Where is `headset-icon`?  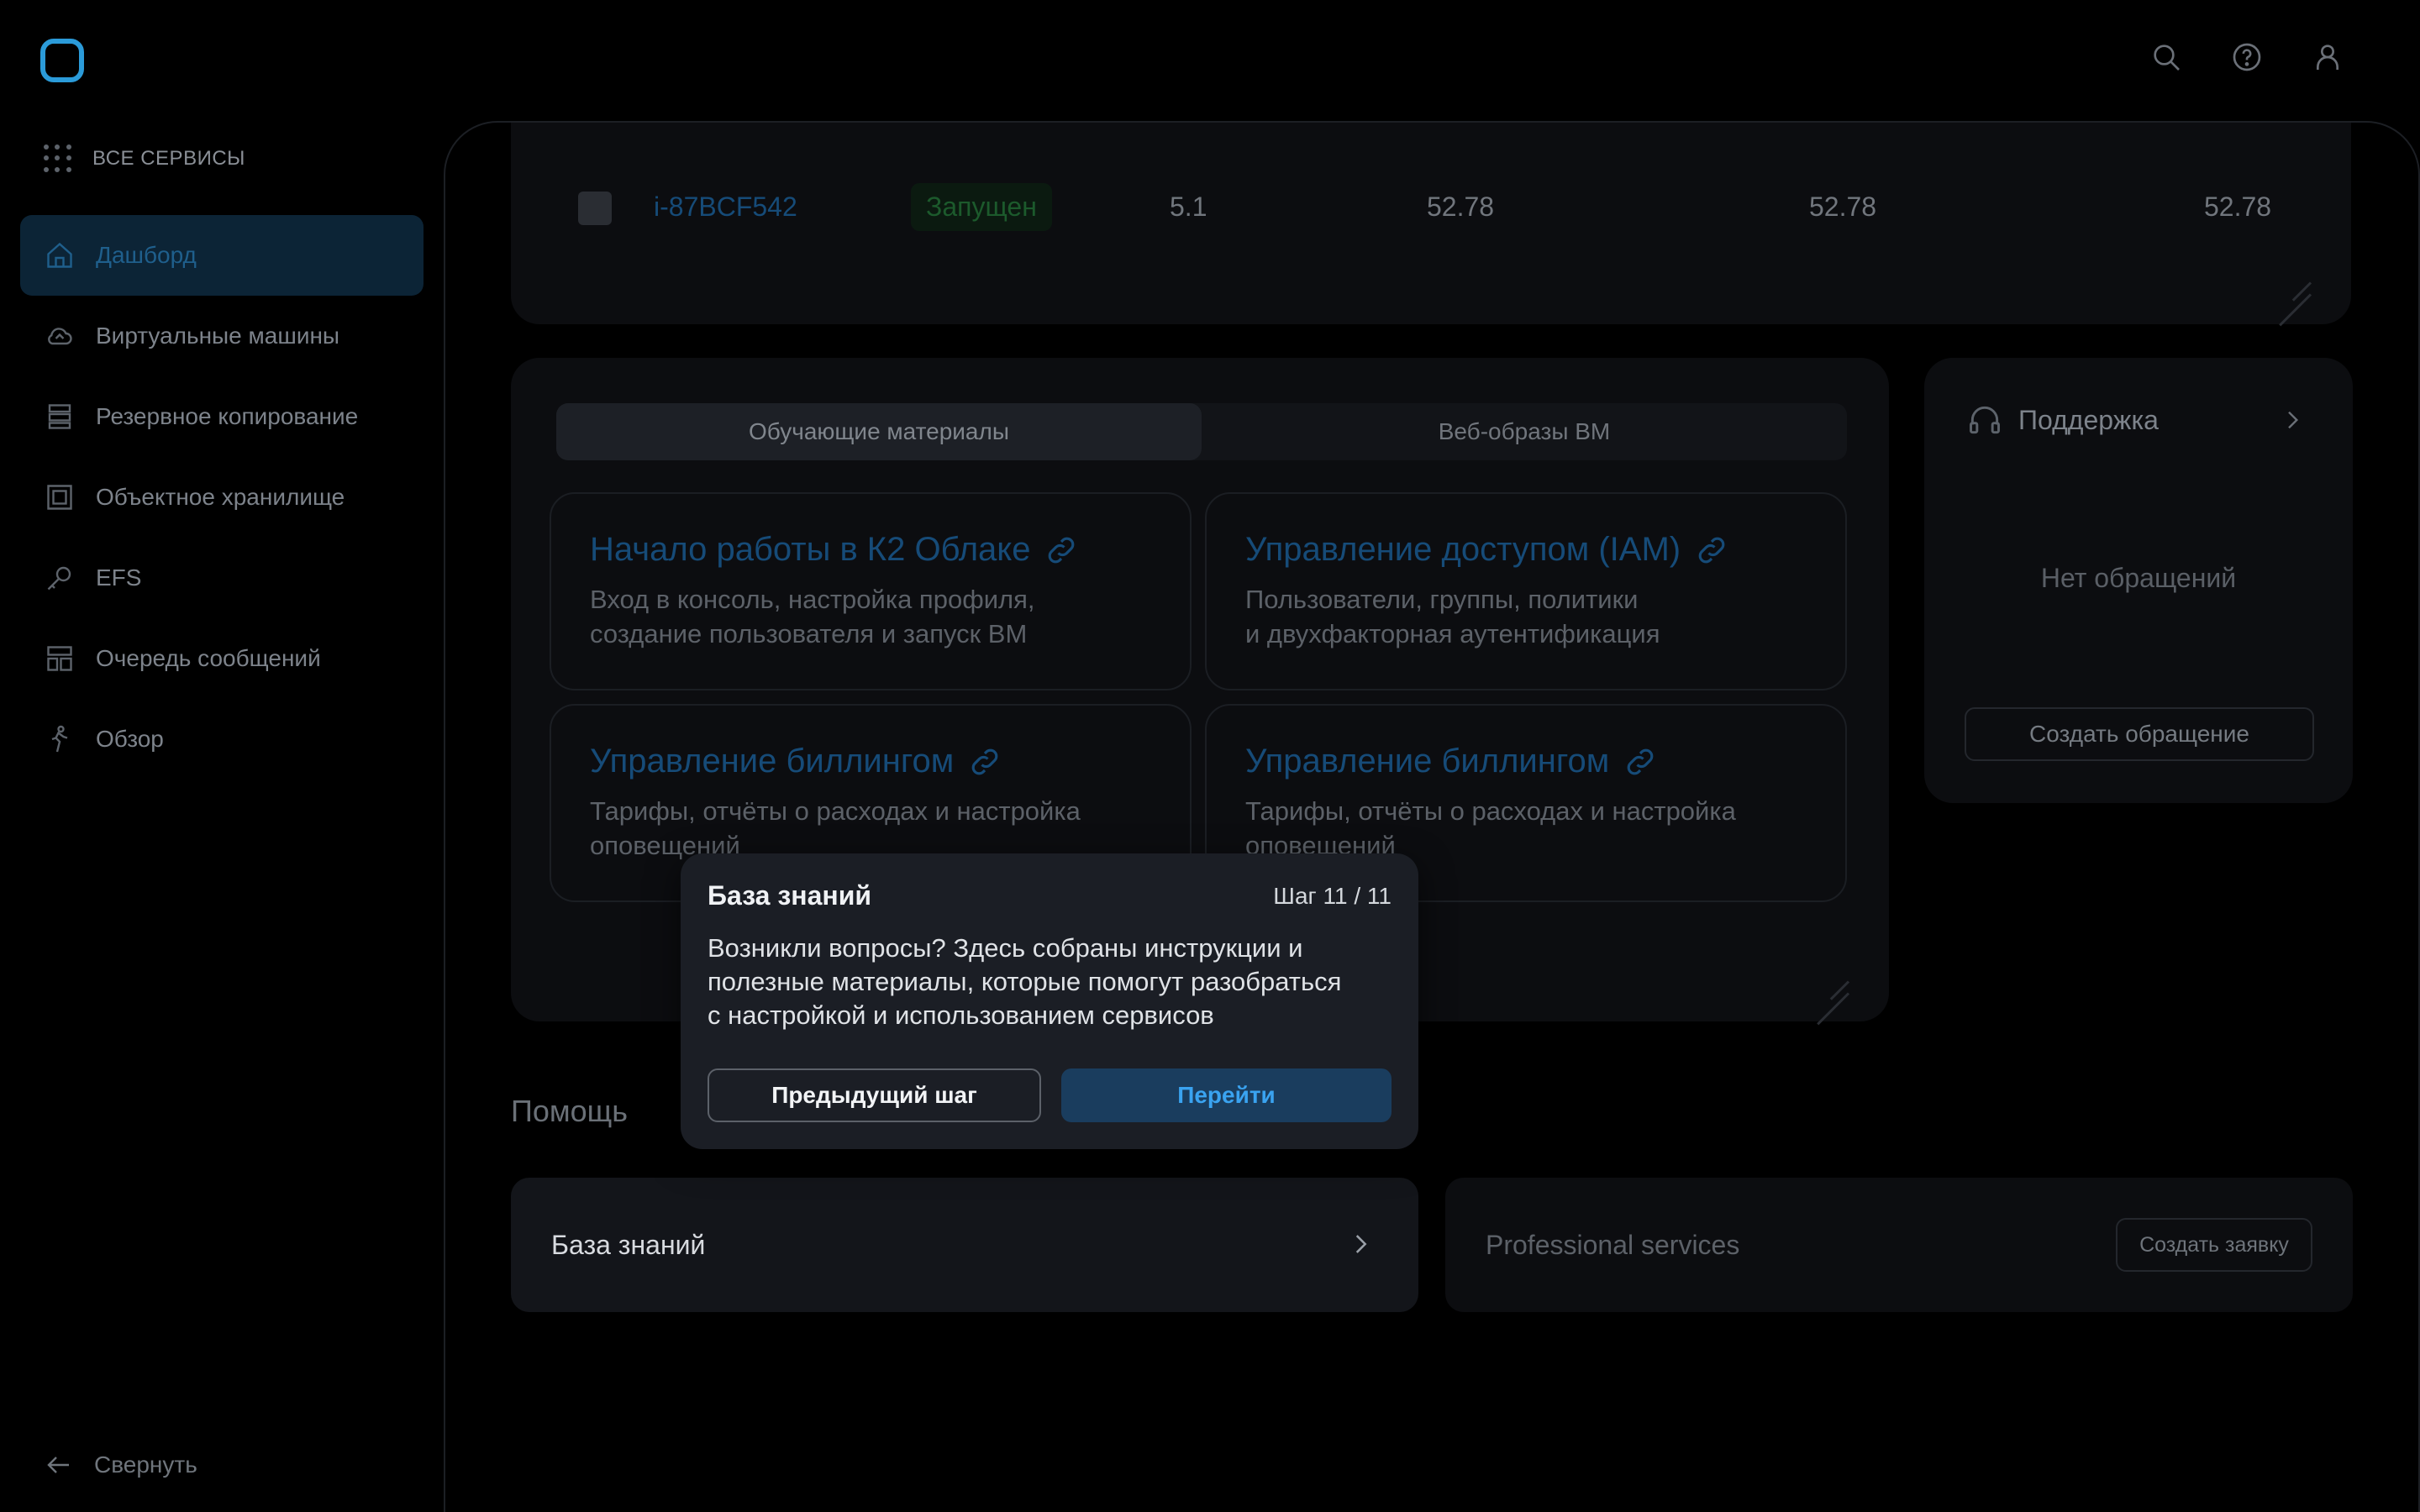 headset-icon is located at coordinates (1985, 420).